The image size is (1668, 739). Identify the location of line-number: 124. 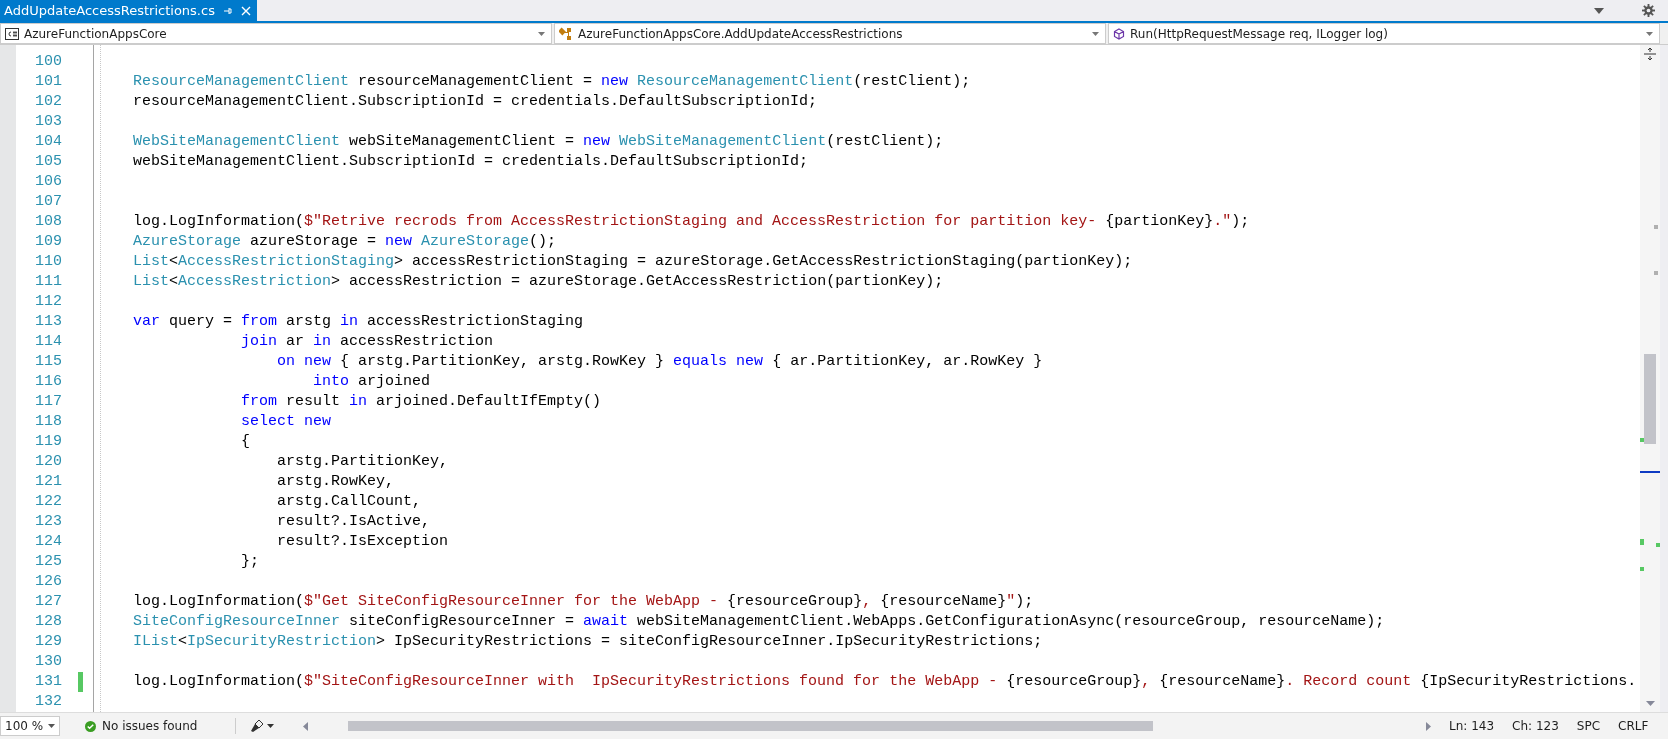
(48, 542).